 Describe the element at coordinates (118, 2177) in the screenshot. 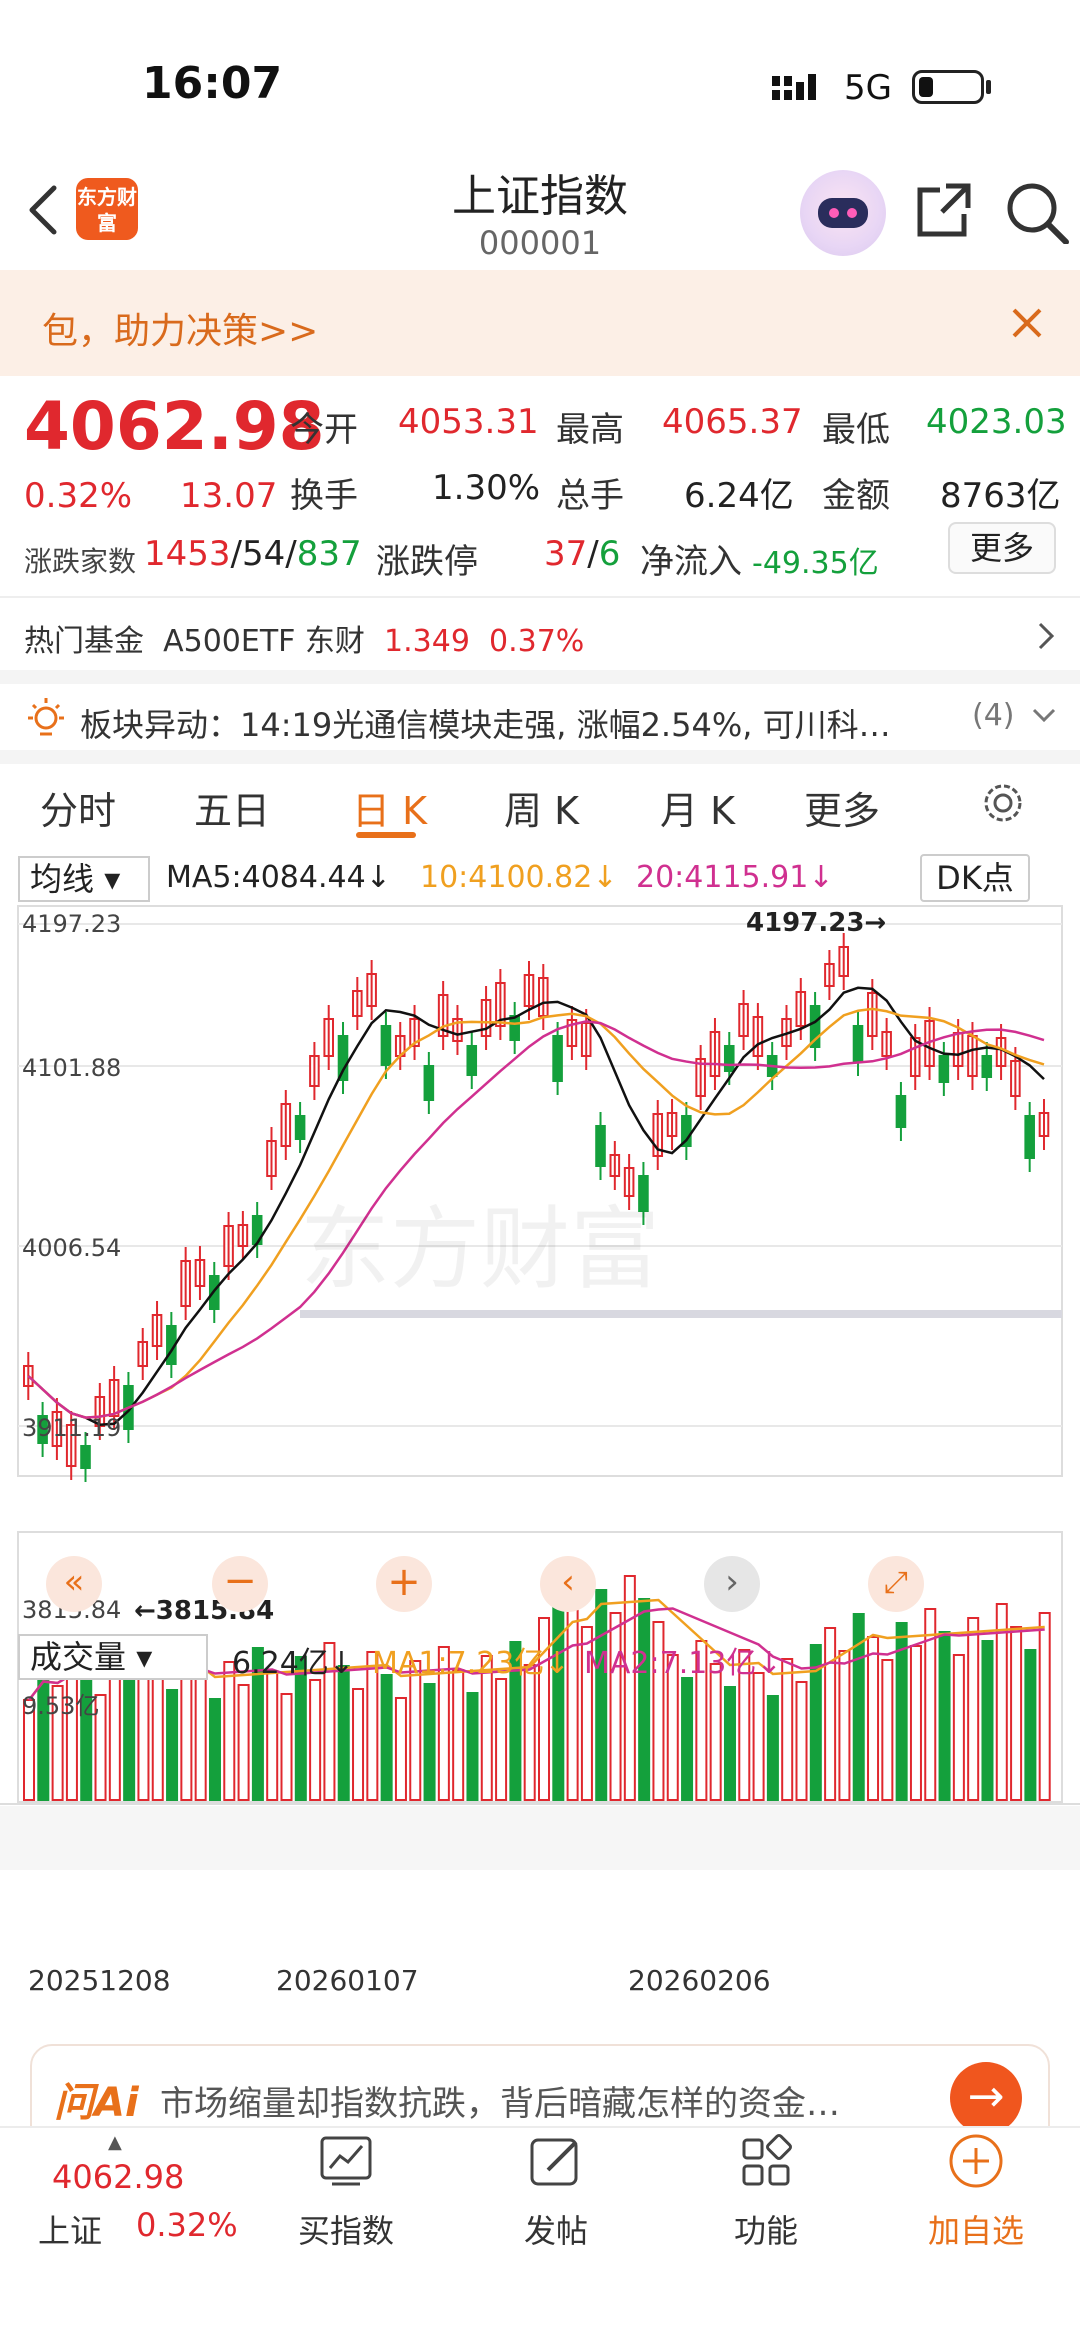

I see `nav-index-price: 4062.98` at that location.